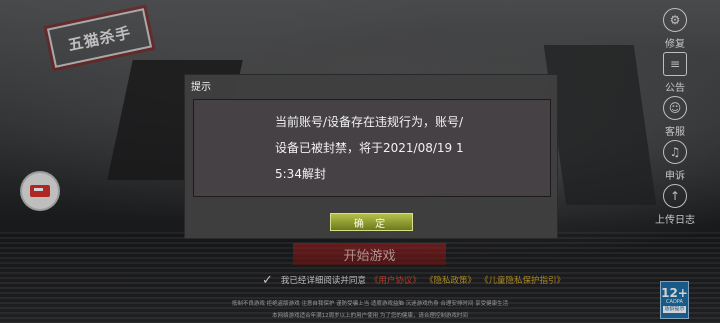  What do you see at coordinates (201, 87) in the screenshot?
I see `dialog-title: 提示` at bounding box center [201, 87].